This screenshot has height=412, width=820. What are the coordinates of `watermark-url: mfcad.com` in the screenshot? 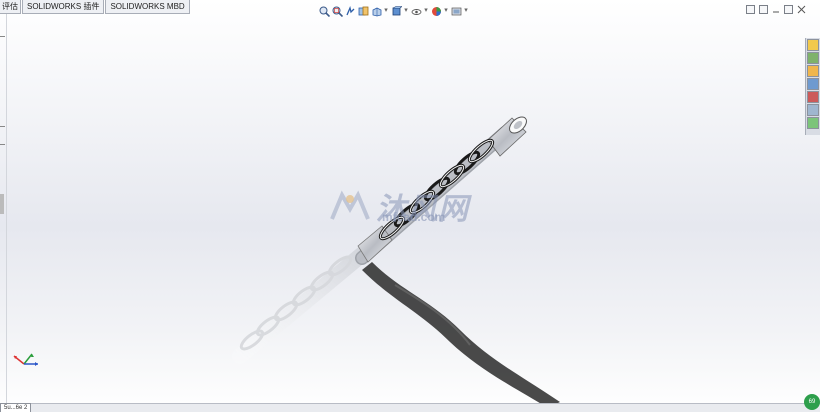 It's located at (414, 217).